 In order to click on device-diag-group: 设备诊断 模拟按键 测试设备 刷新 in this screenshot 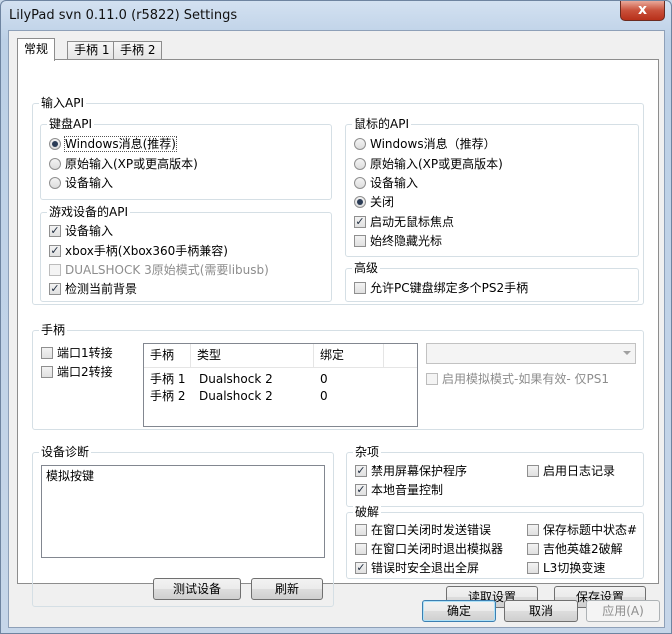, I will do `click(183, 526)`.